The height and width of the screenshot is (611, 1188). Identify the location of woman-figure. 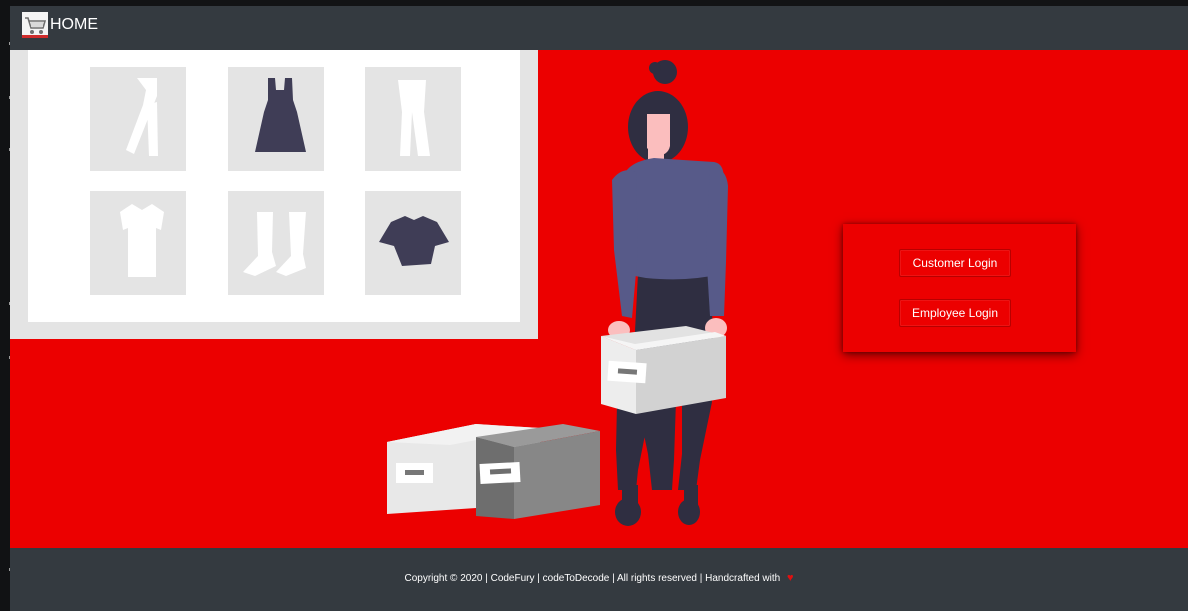
(664, 293).